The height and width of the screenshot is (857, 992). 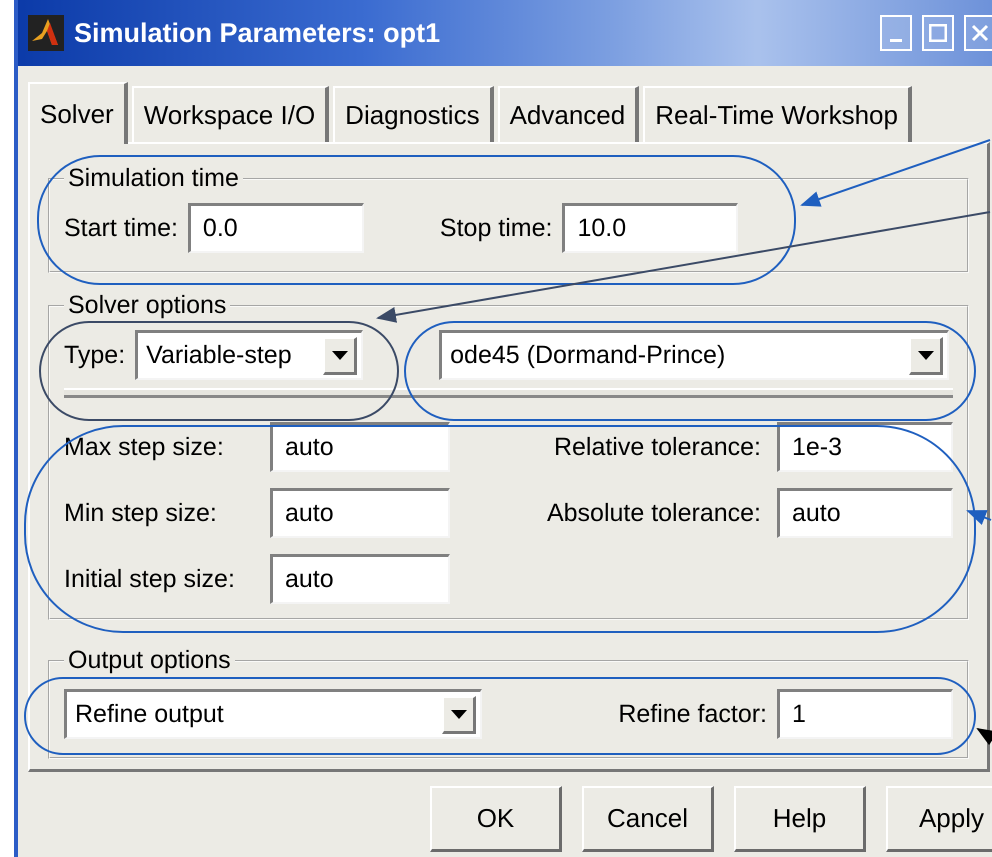 What do you see at coordinates (149, 660) in the screenshot?
I see `group-title: Output options` at bounding box center [149, 660].